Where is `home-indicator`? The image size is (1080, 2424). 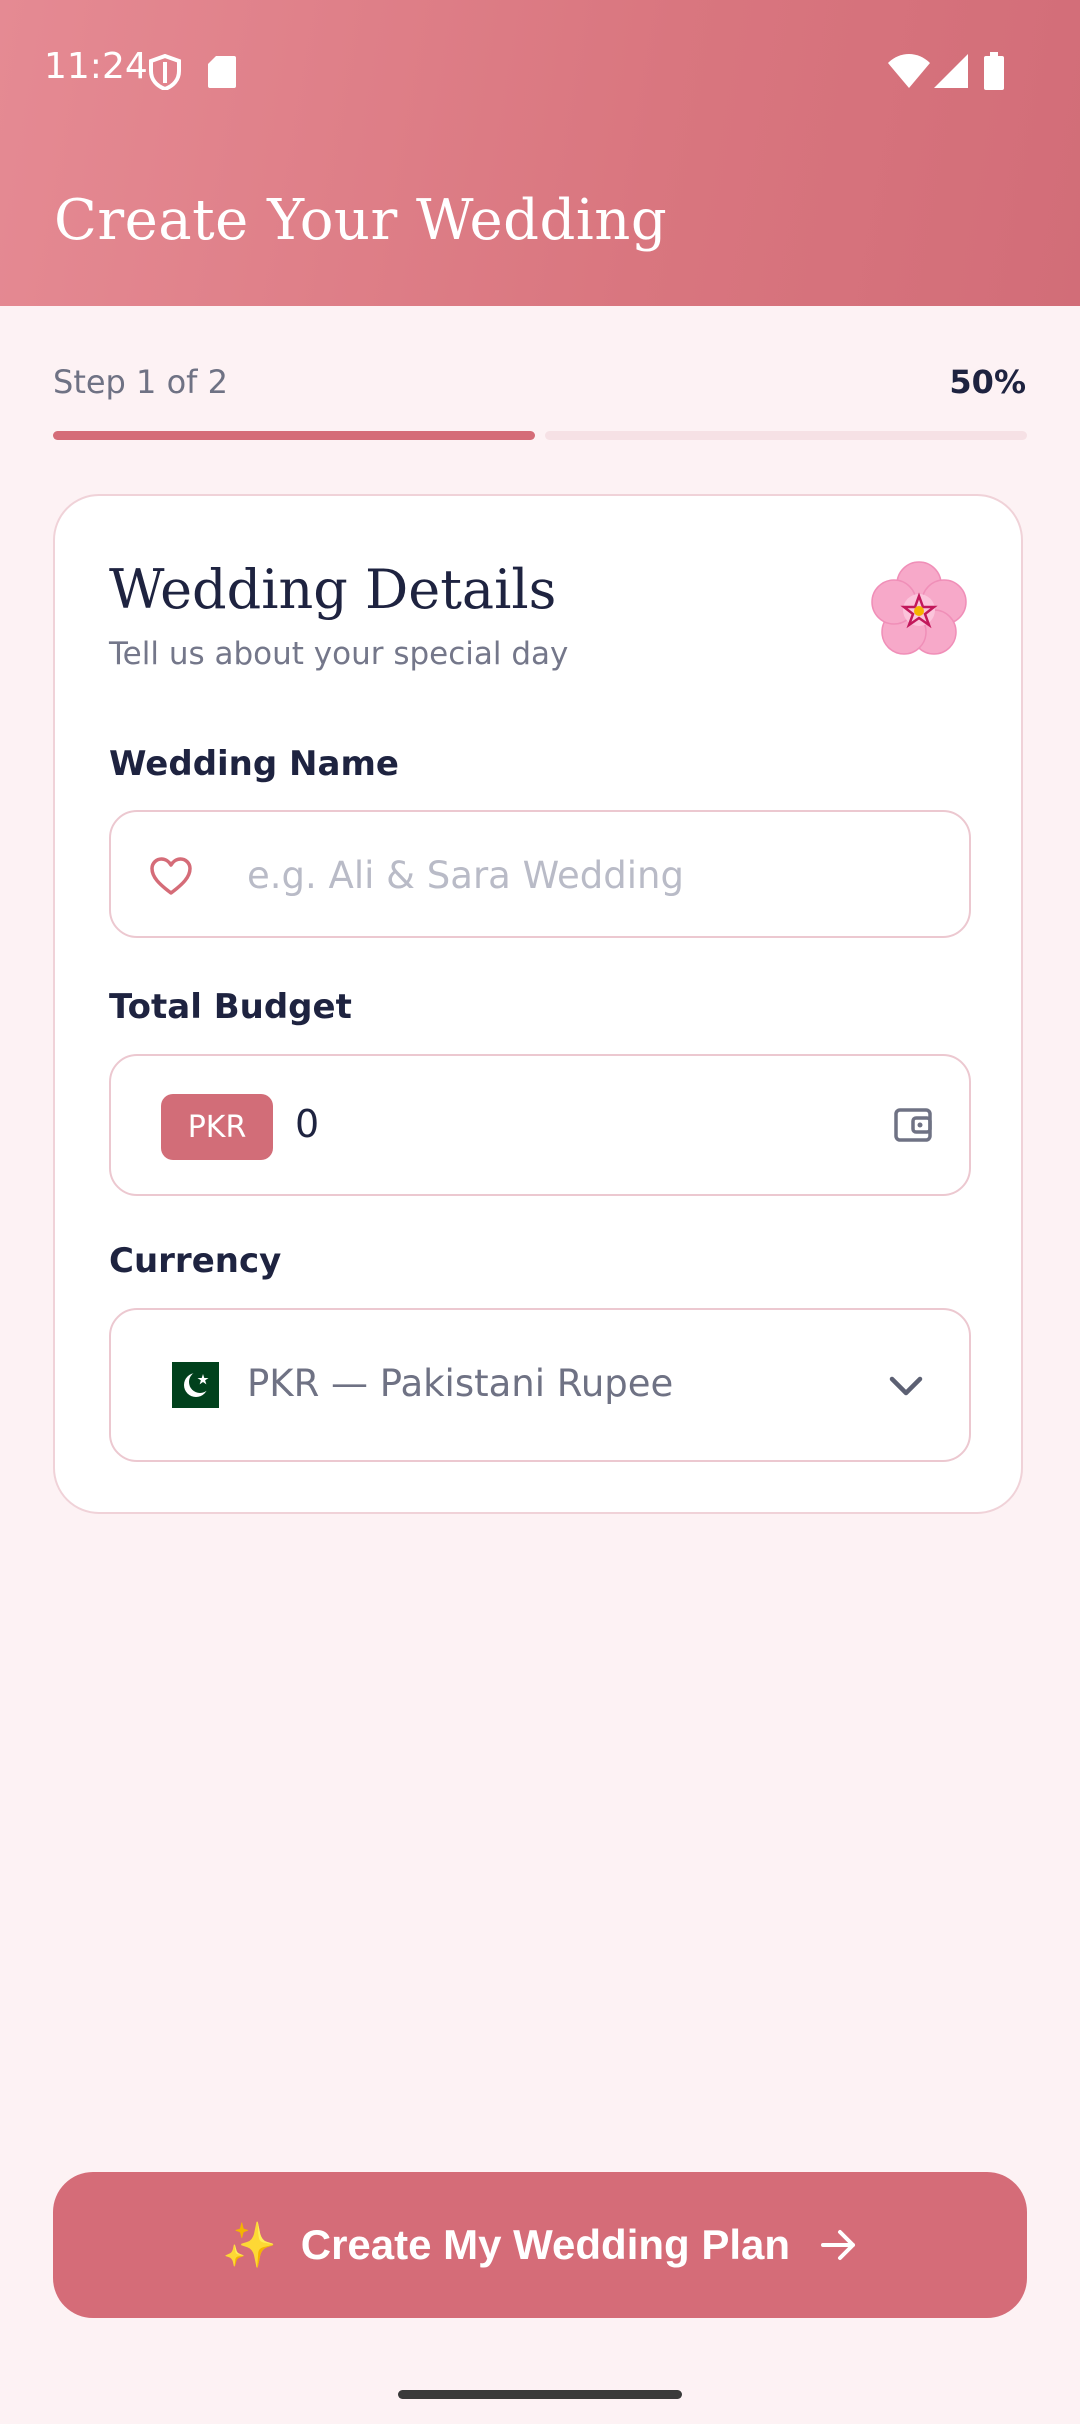
home-indicator is located at coordinates (540, 2394).